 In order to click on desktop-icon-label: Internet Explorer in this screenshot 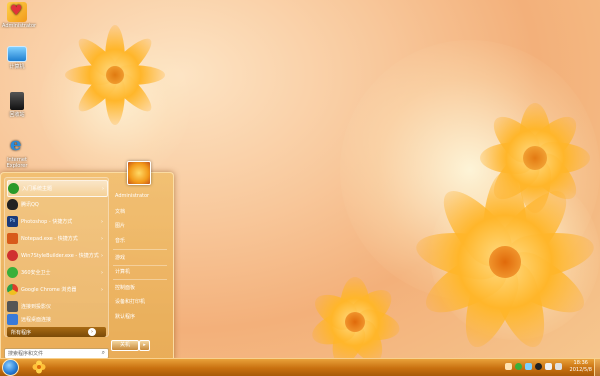, I will do `click(17, 163)`.